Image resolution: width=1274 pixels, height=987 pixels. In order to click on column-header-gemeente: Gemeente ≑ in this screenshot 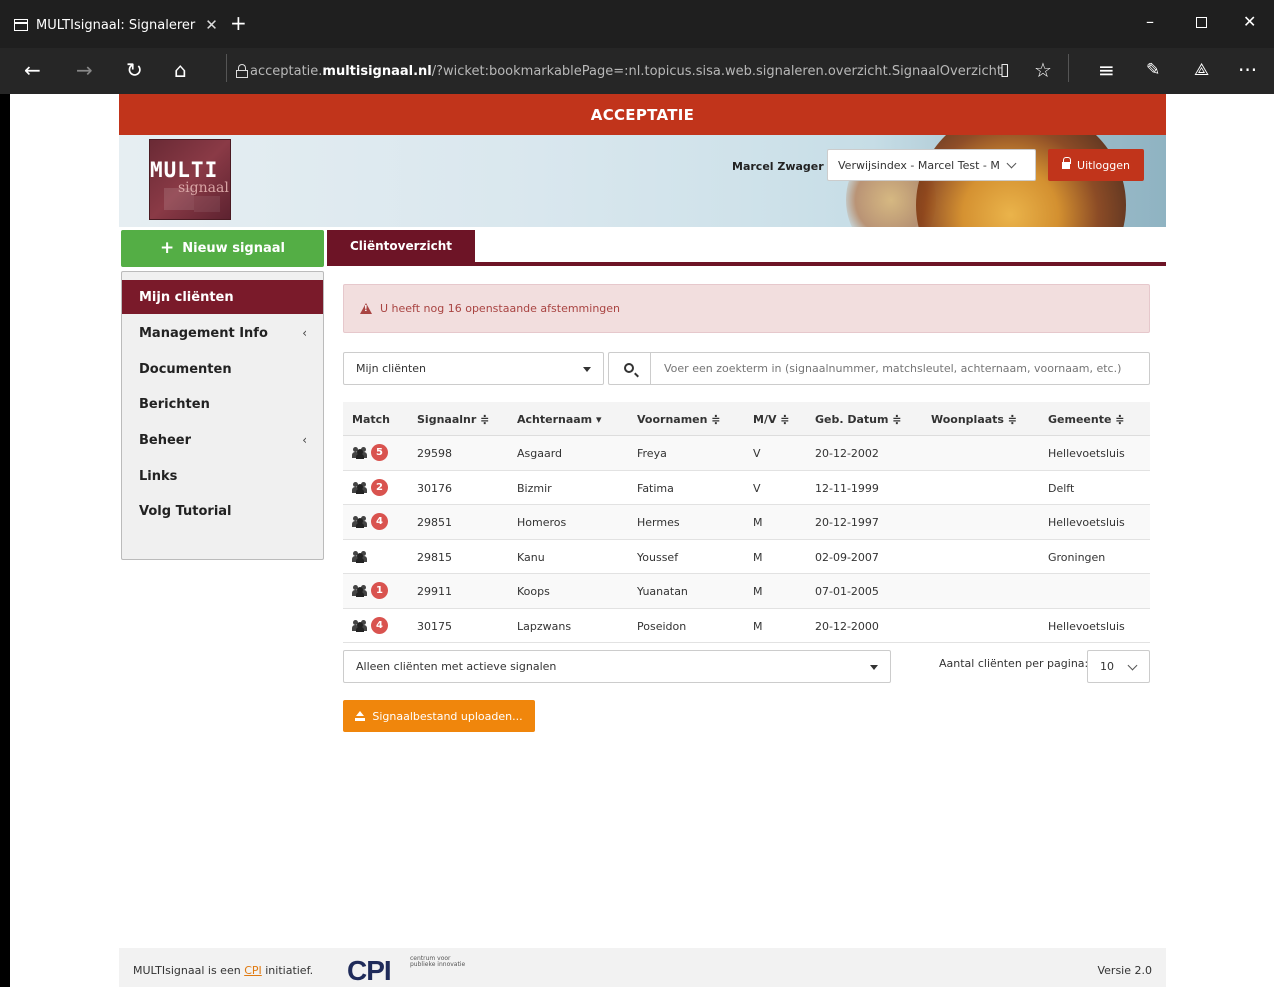, I will do `click(1086, 419)`.